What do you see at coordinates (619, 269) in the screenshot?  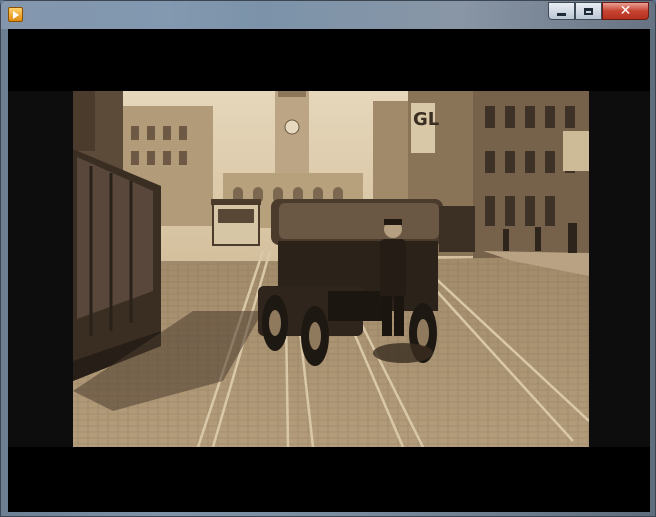 I see `pillarbox-right` at bounding box center [619, 269].